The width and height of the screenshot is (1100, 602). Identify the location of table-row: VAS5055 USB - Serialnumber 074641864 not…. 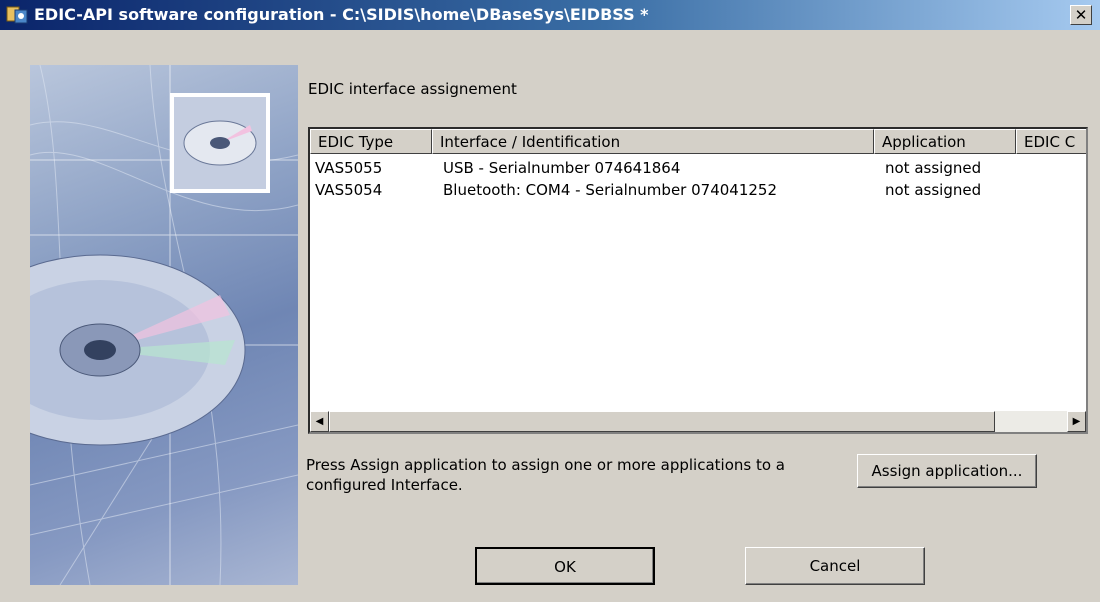
(698, 168).